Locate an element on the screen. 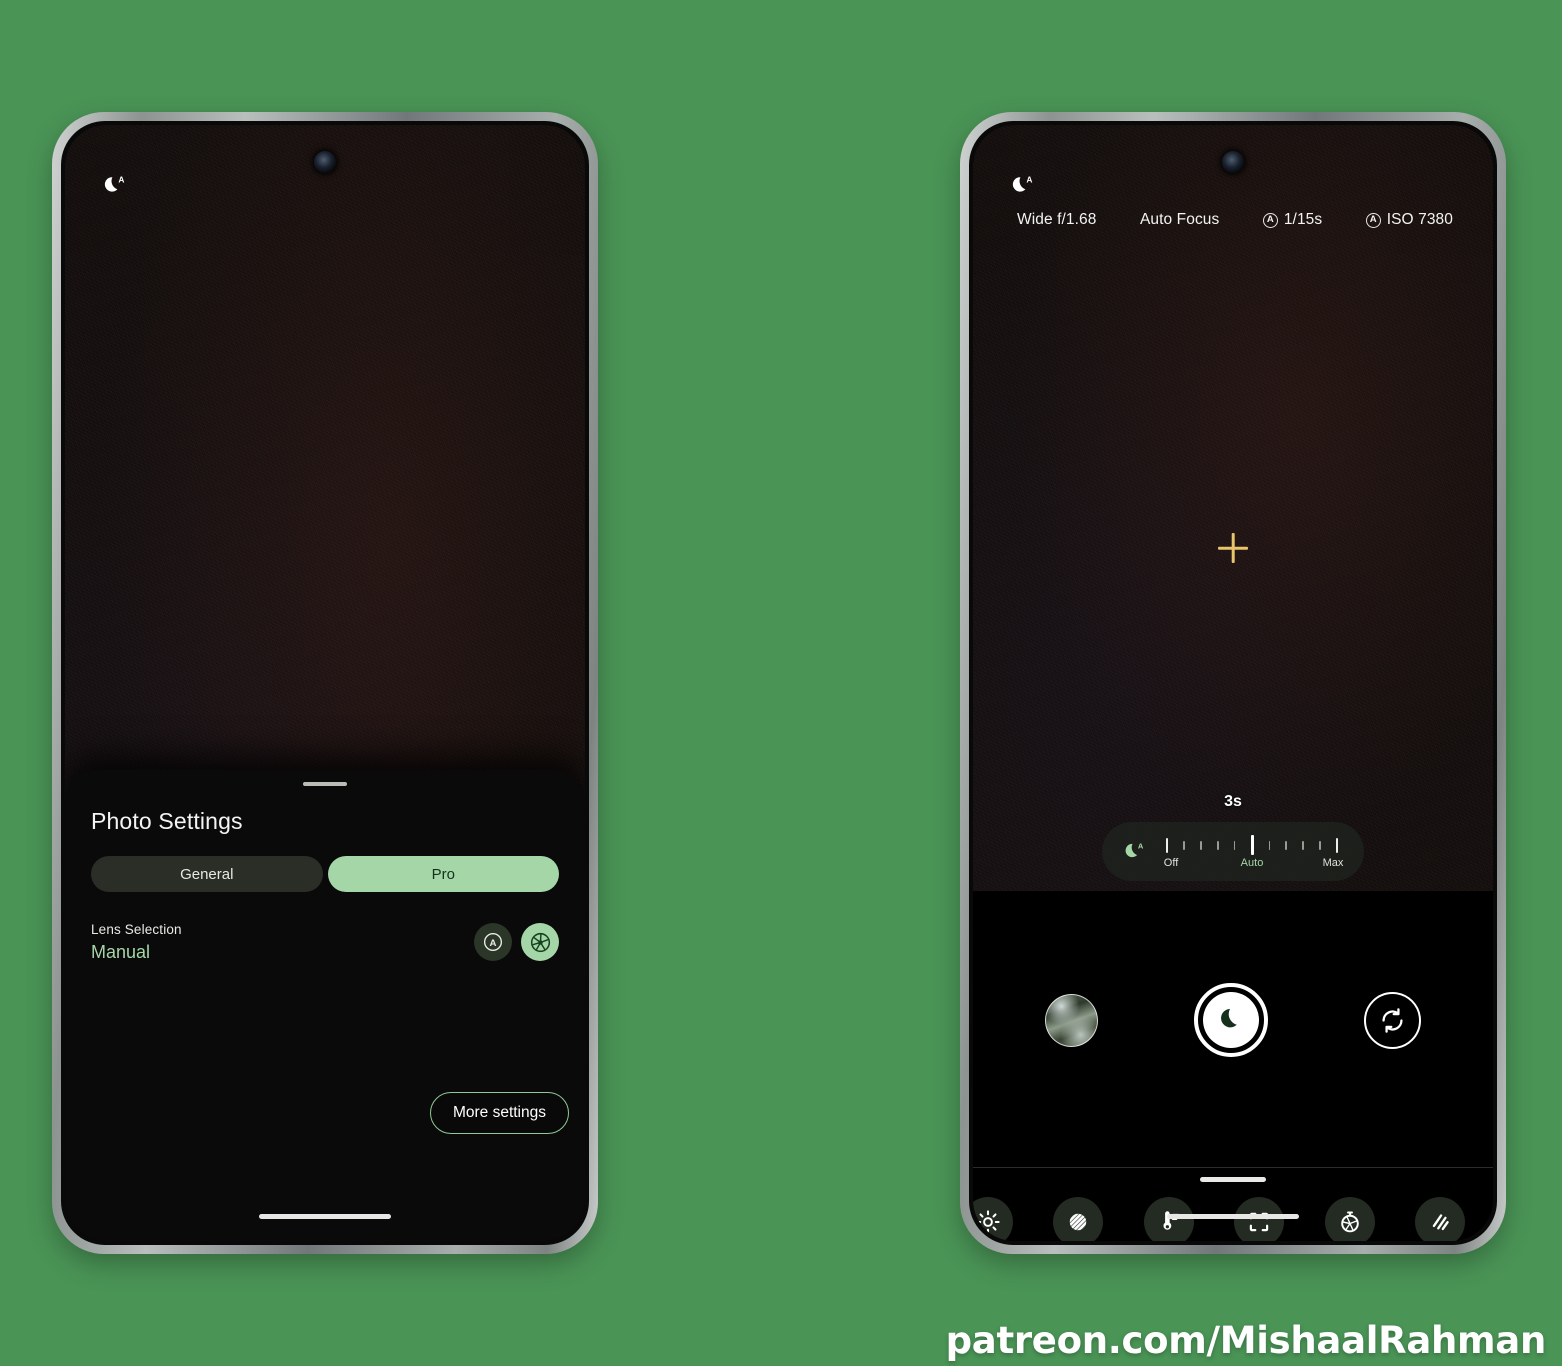 Image resolution: width=1562 pixels, height=1366 pixels. night-sight-slider: A Off Auto Max is located at coordinates (1233, 851).